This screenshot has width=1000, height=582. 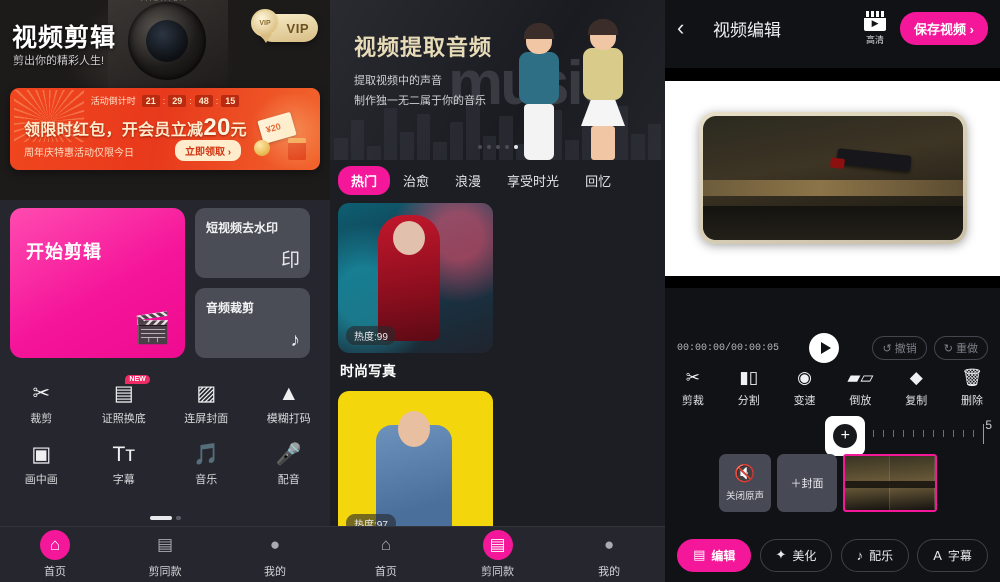 What do you see at coordinates (832, 178) in the screenshot?
I see `video-preview-area` at bounding box center [832, 178].